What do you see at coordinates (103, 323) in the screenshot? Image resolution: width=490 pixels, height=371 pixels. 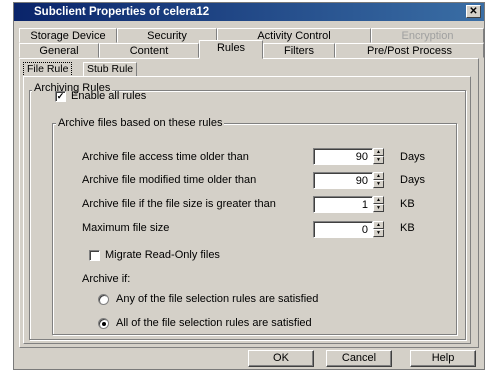 I see `all-rules-radio` at bounding box center [103, 323].